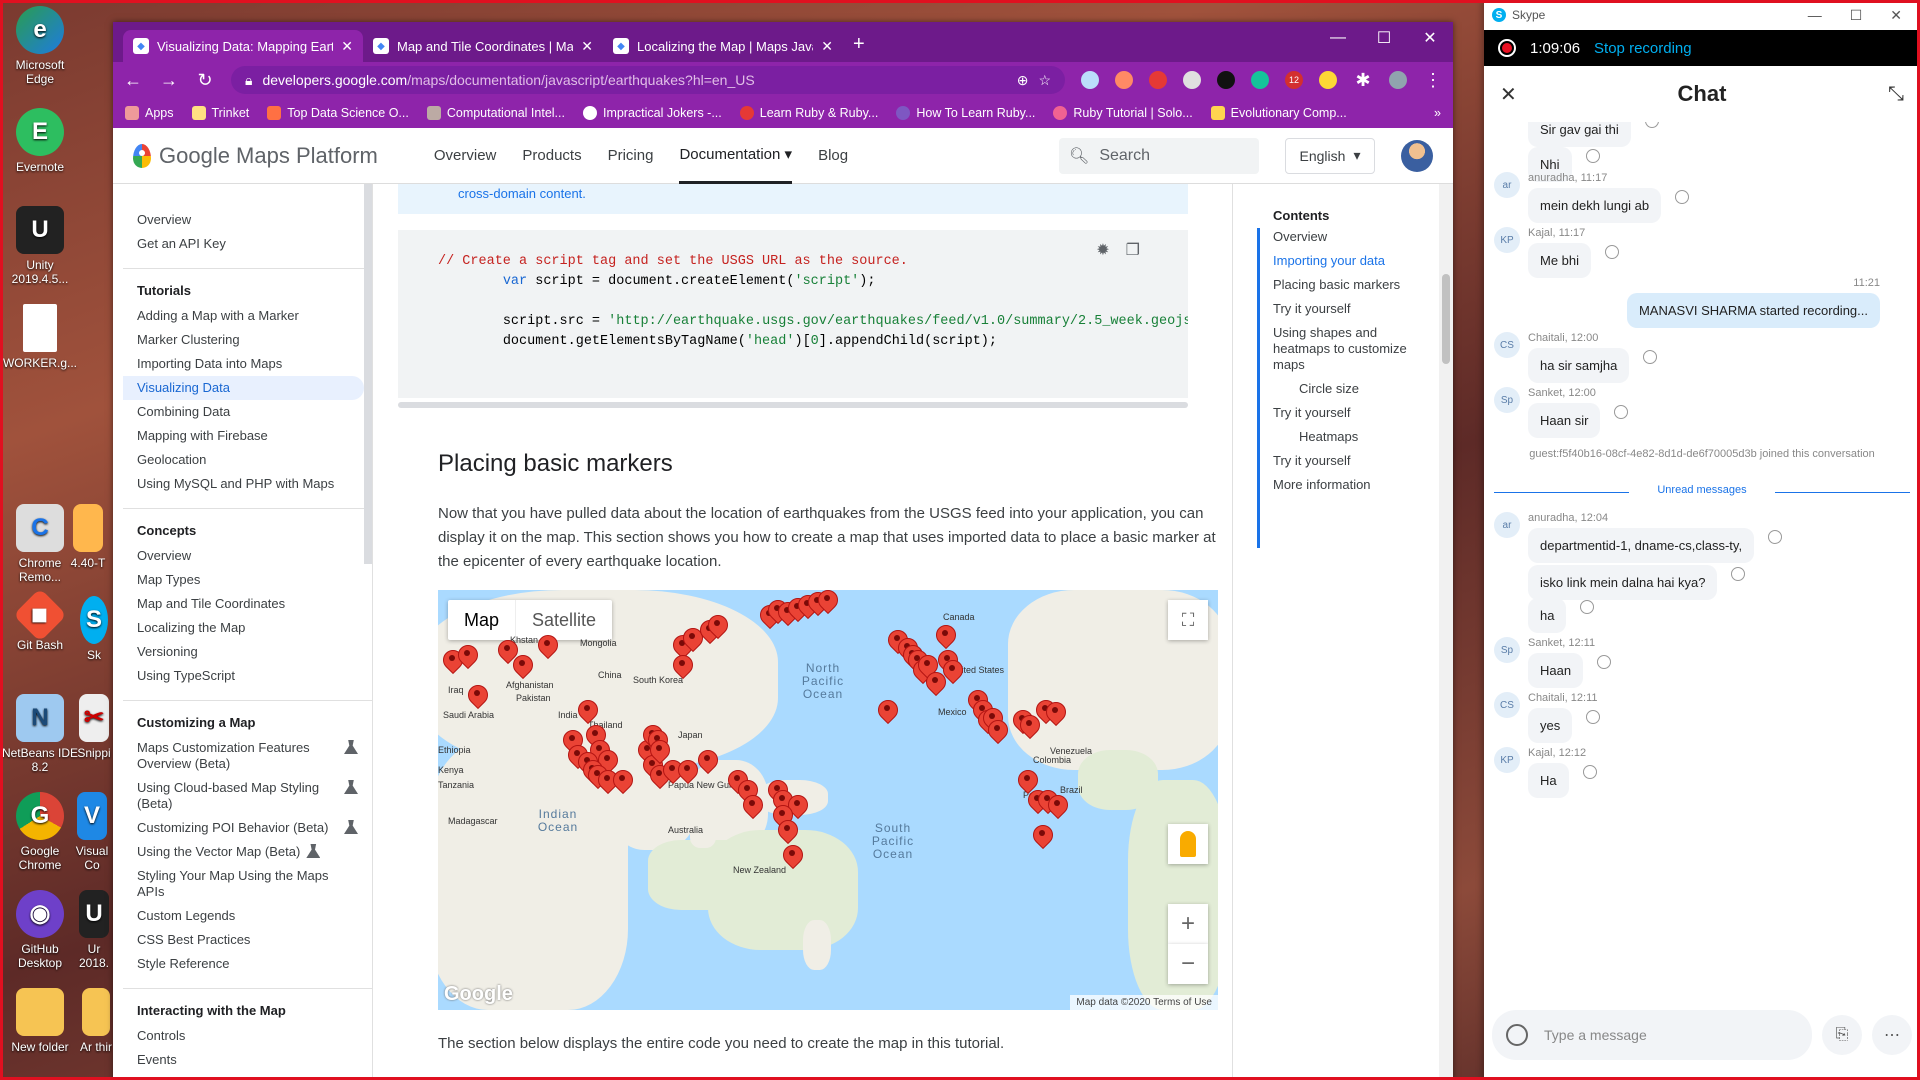 The image size is (1920, 1080). I want to click on minimize-icon: —, so click(1338, 38).